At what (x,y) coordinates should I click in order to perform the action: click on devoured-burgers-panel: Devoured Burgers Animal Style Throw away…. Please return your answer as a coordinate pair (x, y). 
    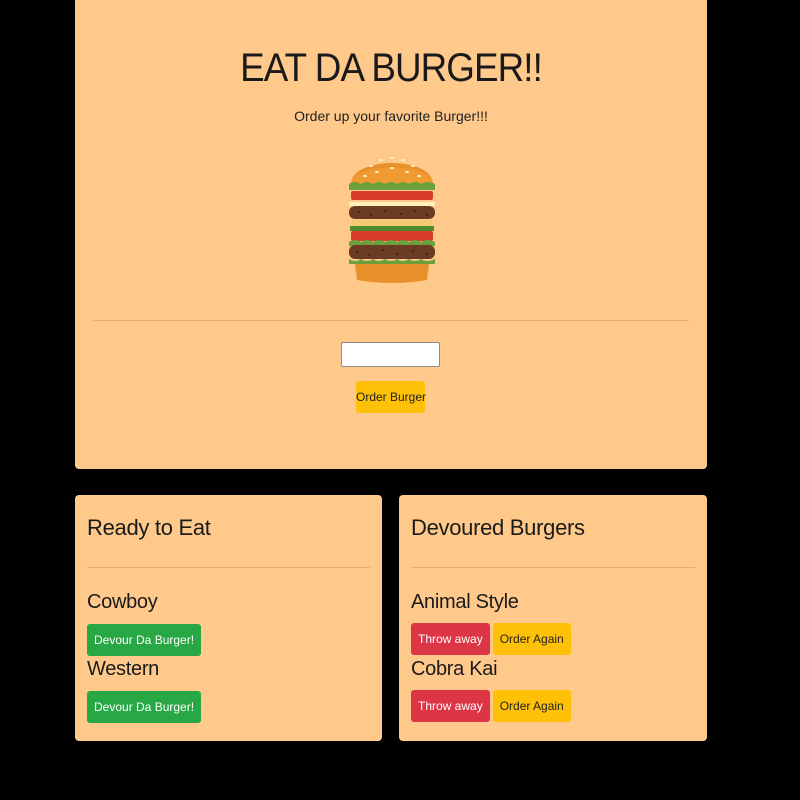
    Looking at the image, I should click on (553, 618).